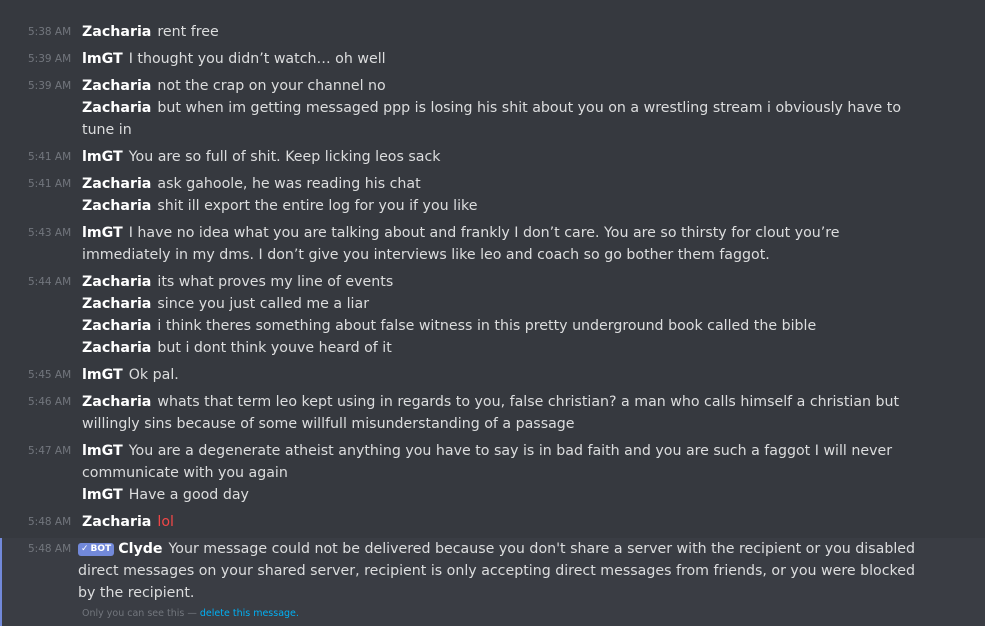 Image resolution: width=985 pixels, height=626 pixels. I want to click on message-text: Have a good day, so click(188, 495).